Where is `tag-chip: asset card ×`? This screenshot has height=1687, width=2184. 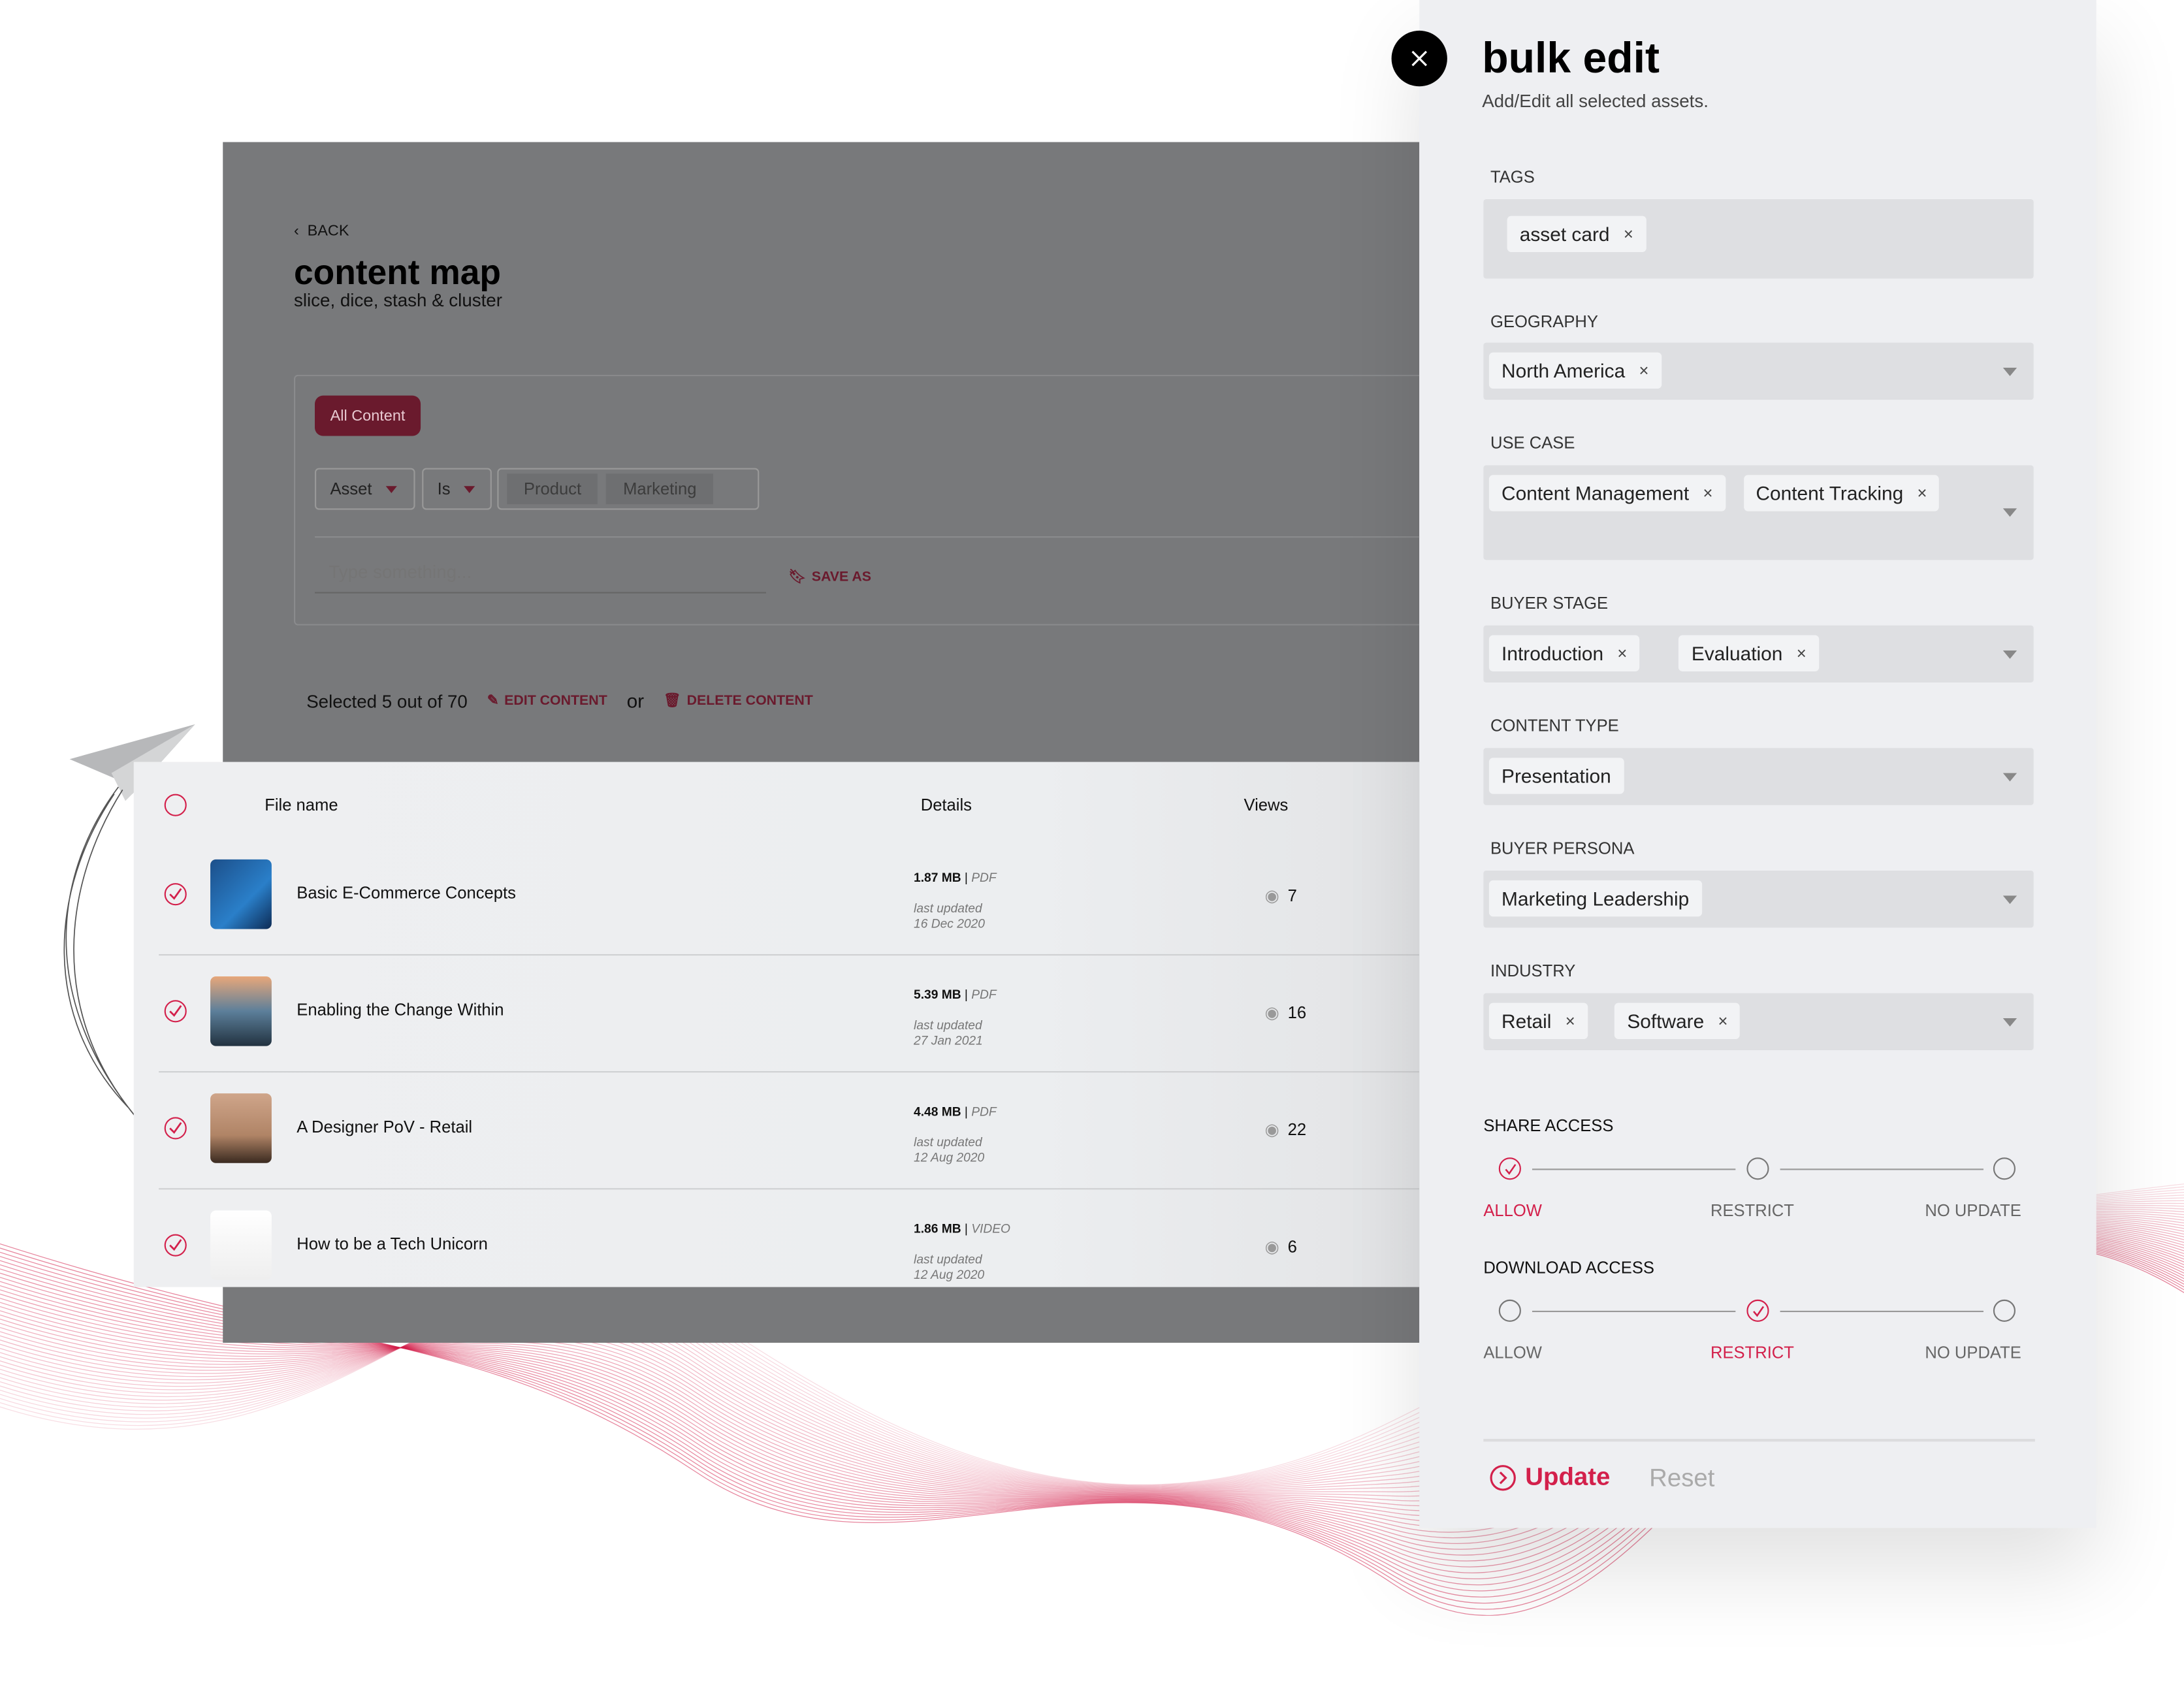
tag-chip: asset card × is located at coordinates (1576, 234).